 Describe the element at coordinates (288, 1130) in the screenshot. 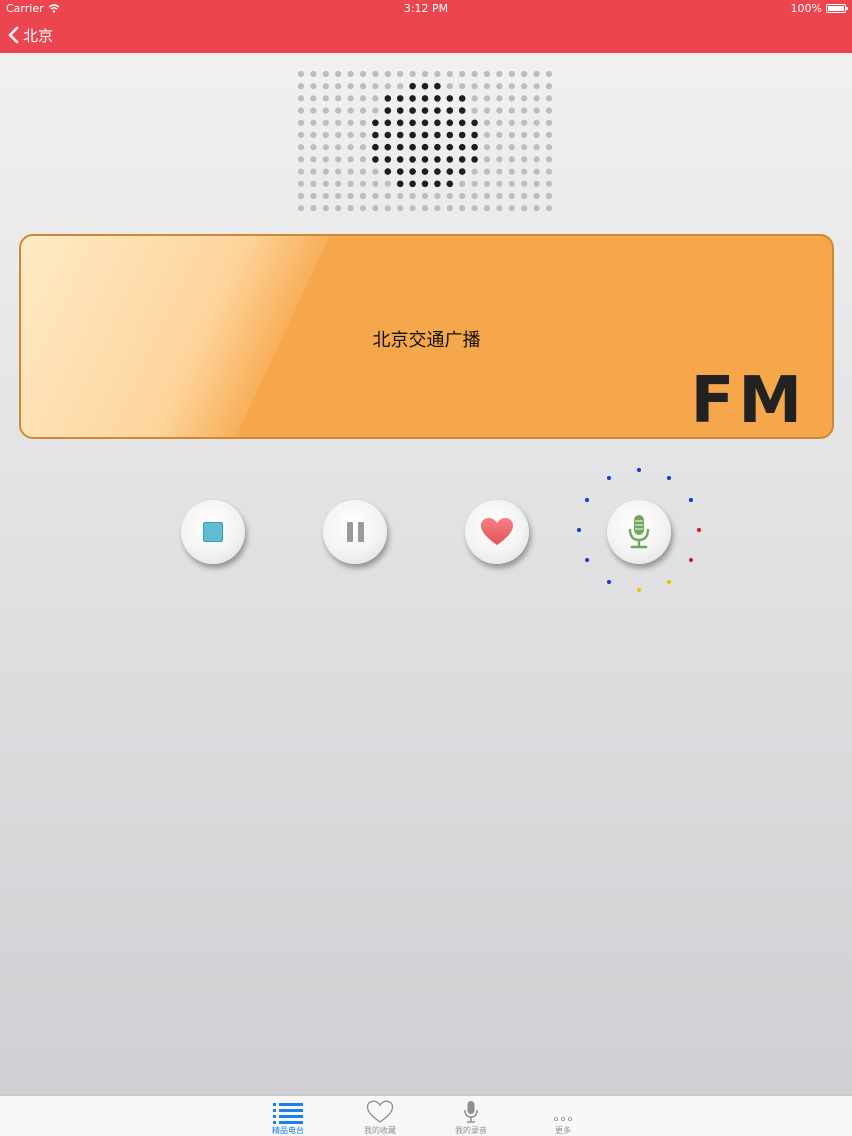

I see `tab-label: 精品电台` at that location.